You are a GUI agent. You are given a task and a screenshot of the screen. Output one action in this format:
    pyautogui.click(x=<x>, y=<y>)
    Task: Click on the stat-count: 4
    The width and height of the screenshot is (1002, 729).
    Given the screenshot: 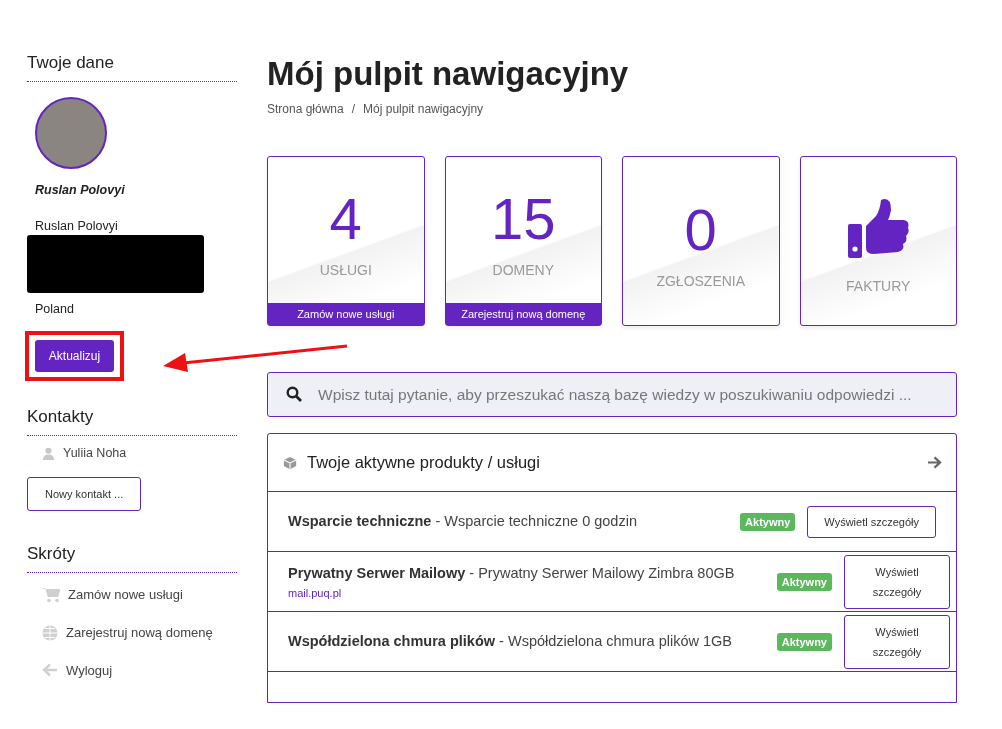 What is the action you would take?
    pyautogui.click(x=345, y=219)
    